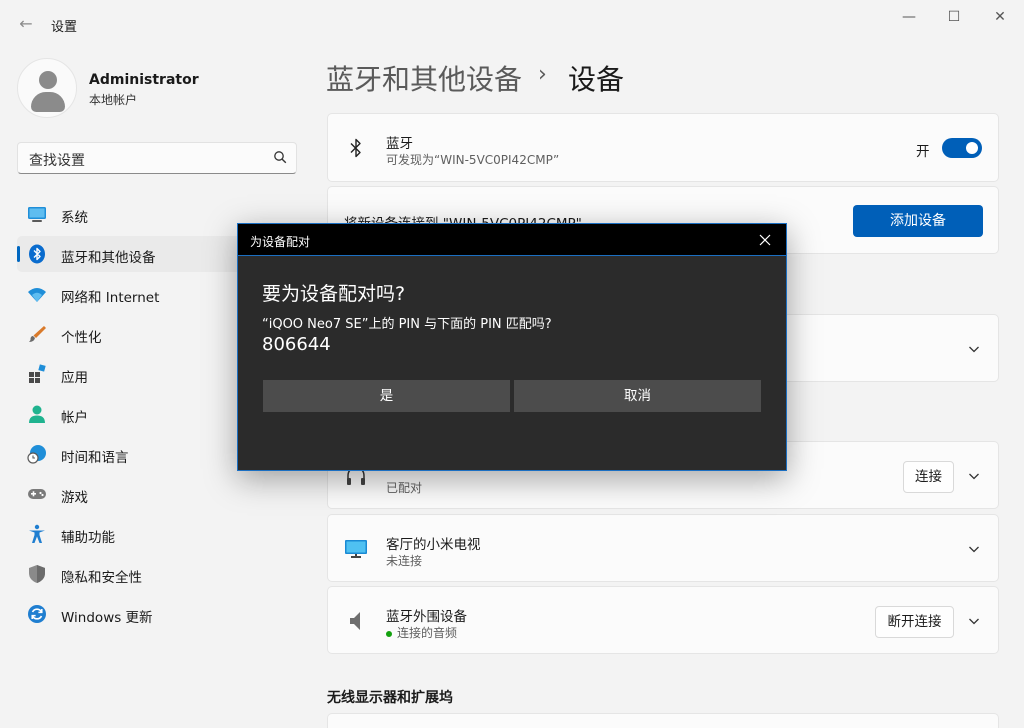  What do you see at coordinates (37, 214) in the screenshot?
I see `system-icon` at bounding box center [37, 214].